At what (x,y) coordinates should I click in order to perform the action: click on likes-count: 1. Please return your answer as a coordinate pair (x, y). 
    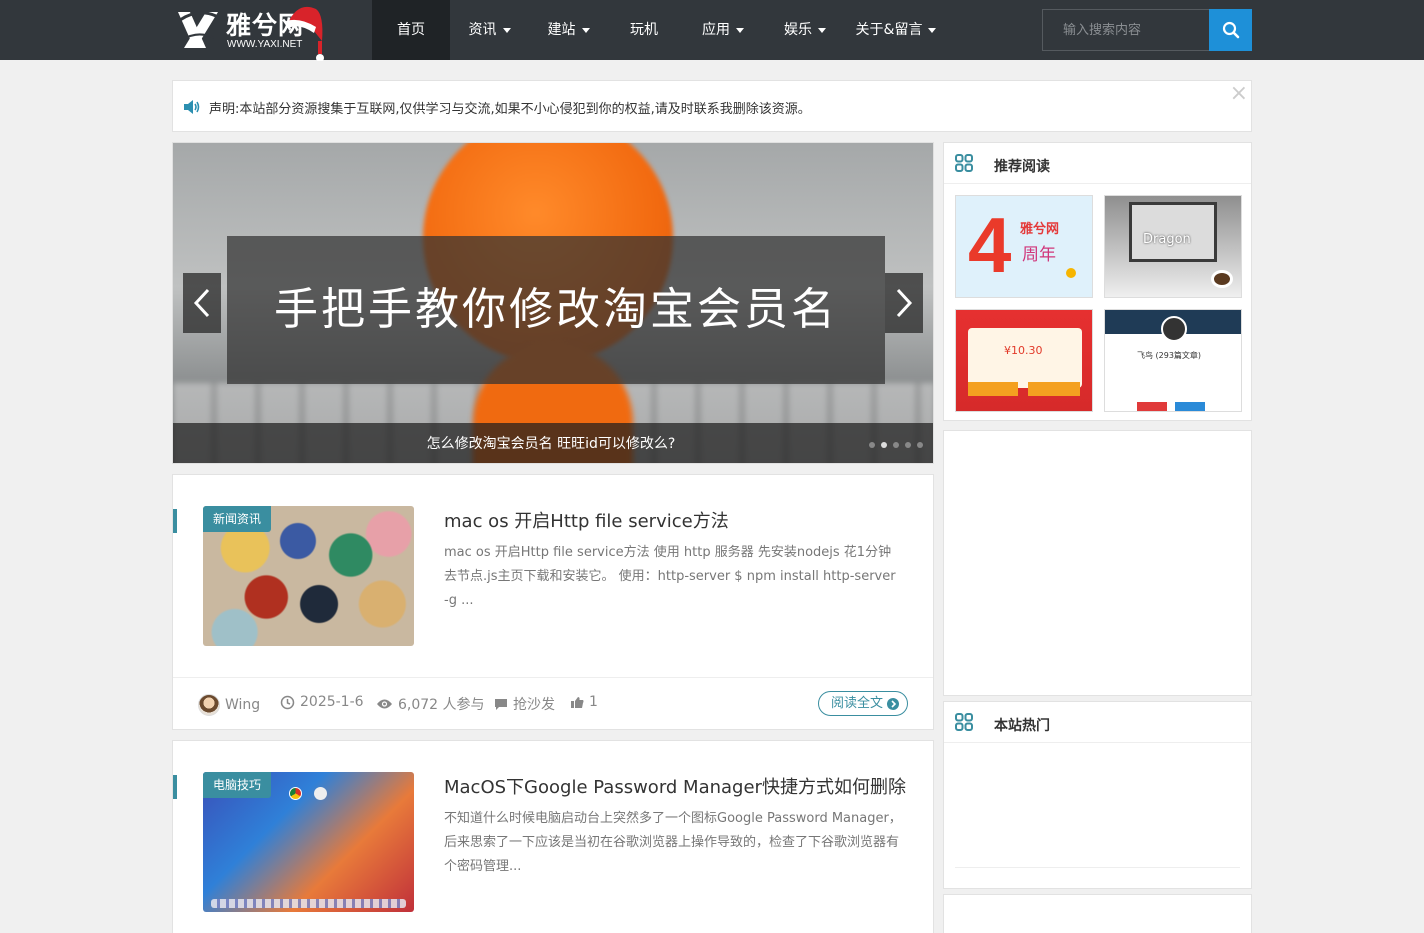
    Looking at the image, I should click on (593, 702).